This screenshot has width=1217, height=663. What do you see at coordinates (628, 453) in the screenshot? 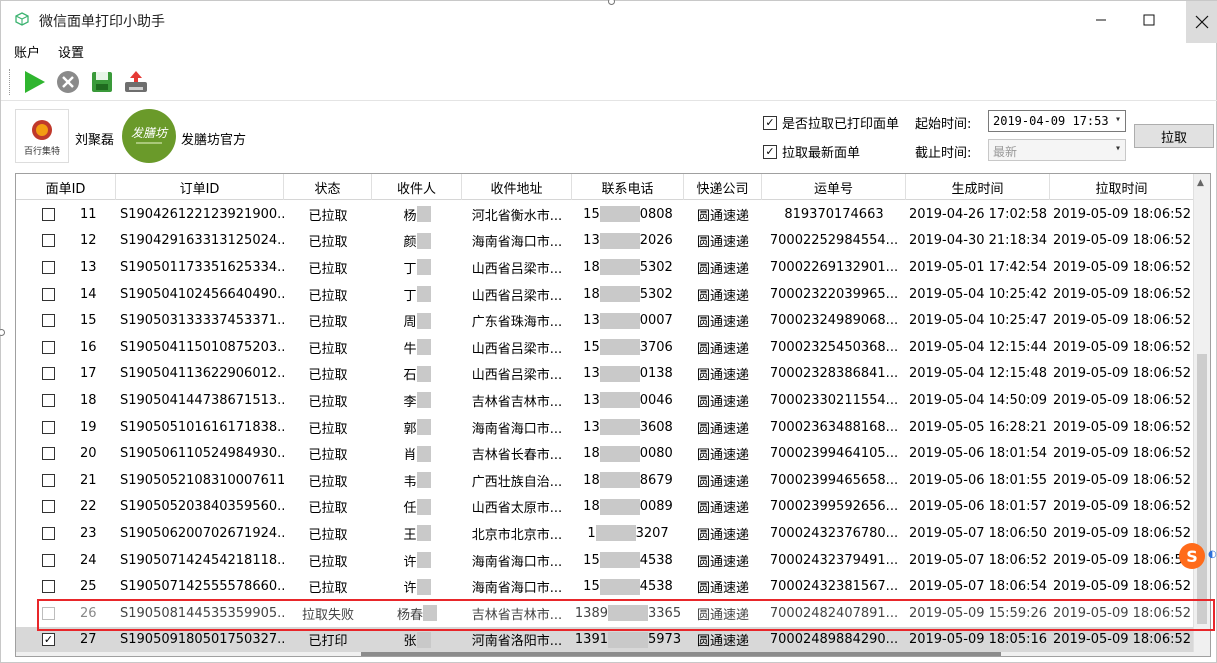
I see `cell-phone: 18 0080` at bounding box center [628, 453].